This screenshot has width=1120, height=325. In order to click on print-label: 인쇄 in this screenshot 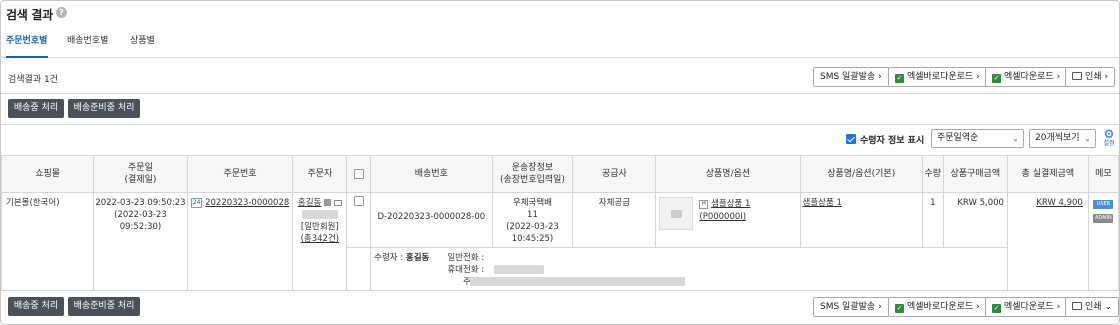, I will do `click(1093, 307)`.